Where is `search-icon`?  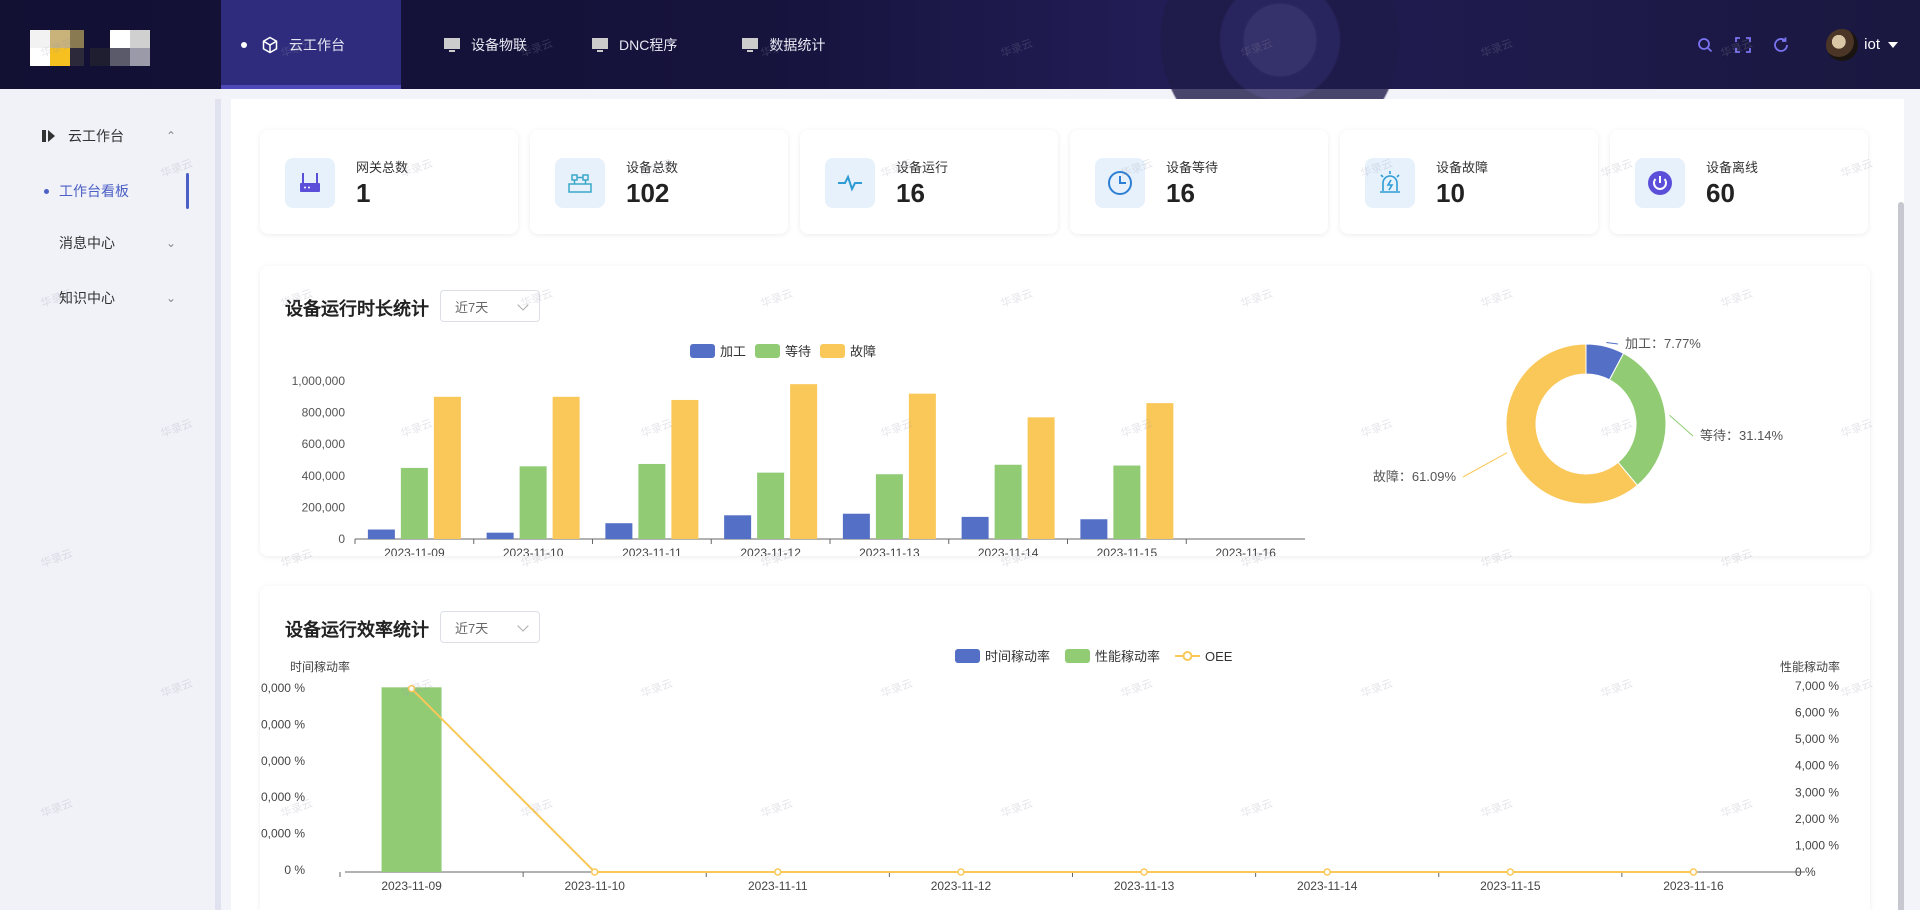 search-icon is located at coordinates (1705, 45).